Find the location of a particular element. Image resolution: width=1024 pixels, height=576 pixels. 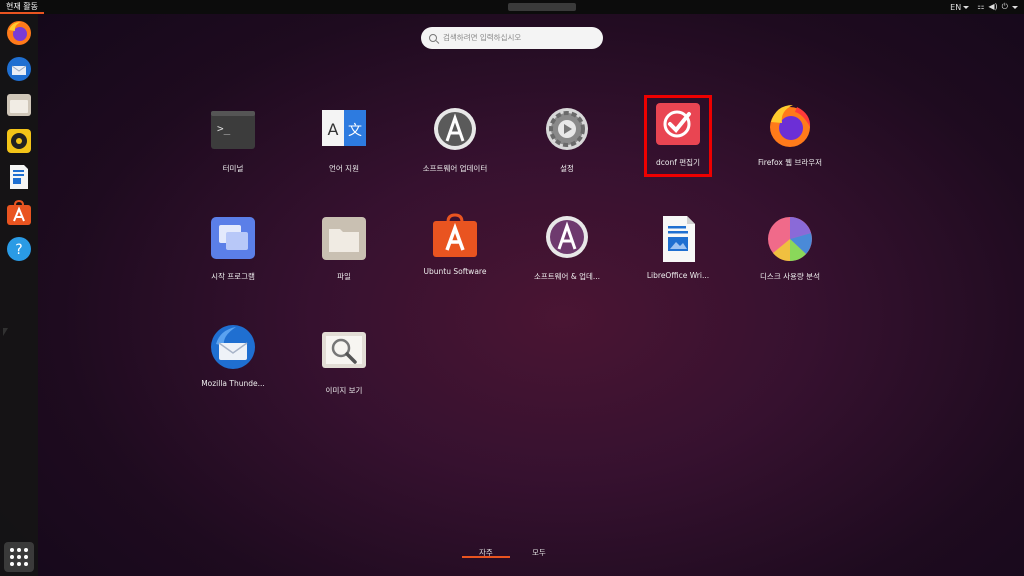

search-input: 검색하려면 입력하십시오 is located at coordinates (512, 38).